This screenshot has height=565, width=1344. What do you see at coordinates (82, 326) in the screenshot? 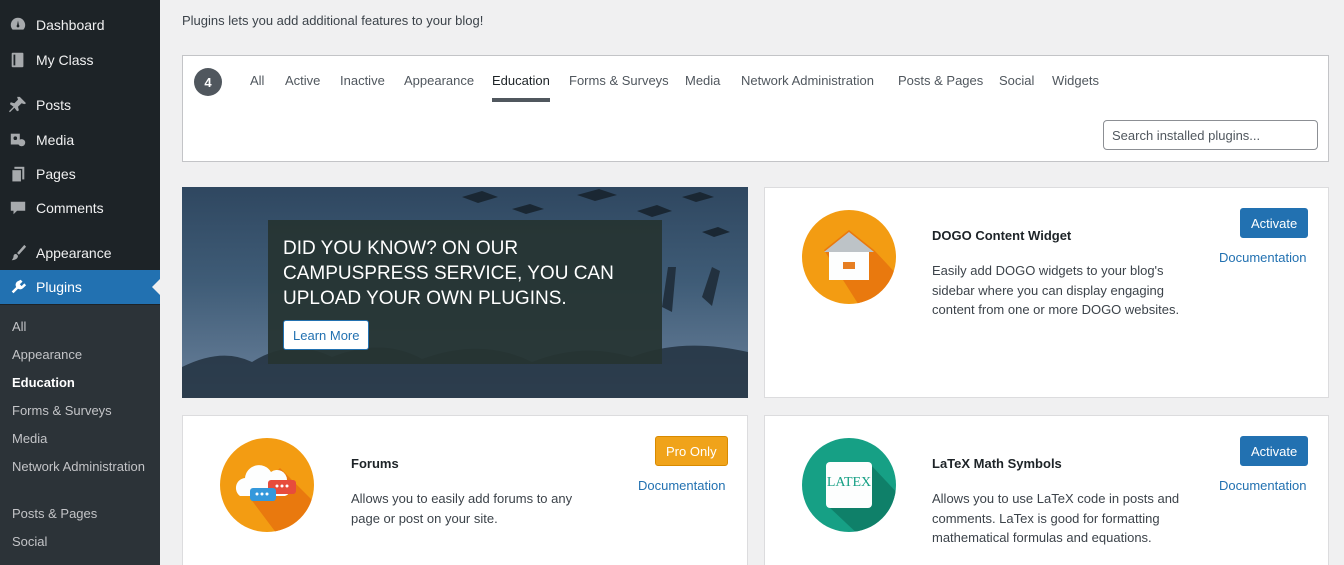
I see `submenu-item-all: All` at bounding box center [82, 326].